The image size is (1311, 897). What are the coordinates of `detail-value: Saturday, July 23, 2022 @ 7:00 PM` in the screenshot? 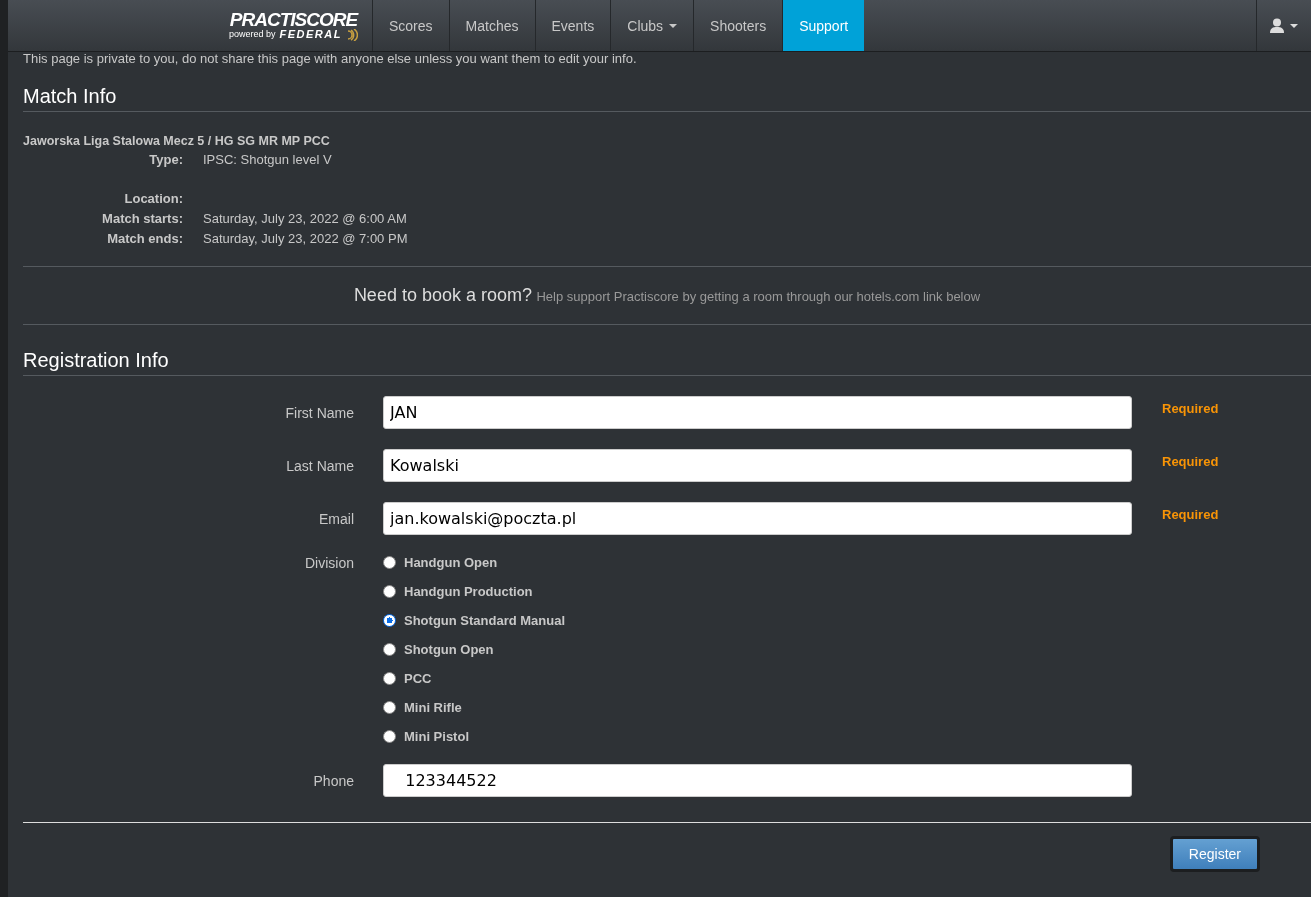 It's located at (306, 238).